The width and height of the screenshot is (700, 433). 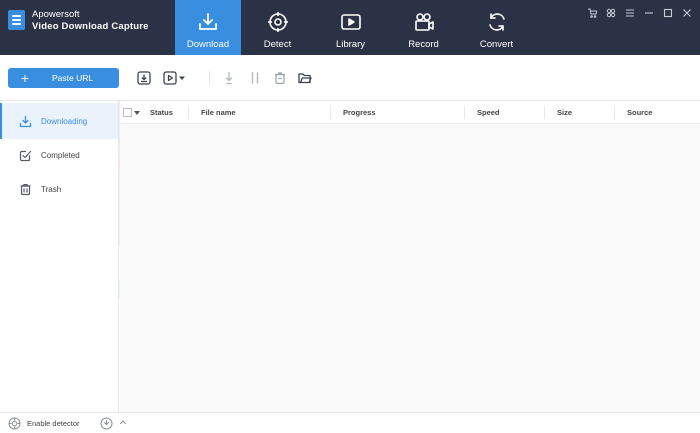 I want to click on enable-detector-label: Enable detector, so click(x=53, y=423).